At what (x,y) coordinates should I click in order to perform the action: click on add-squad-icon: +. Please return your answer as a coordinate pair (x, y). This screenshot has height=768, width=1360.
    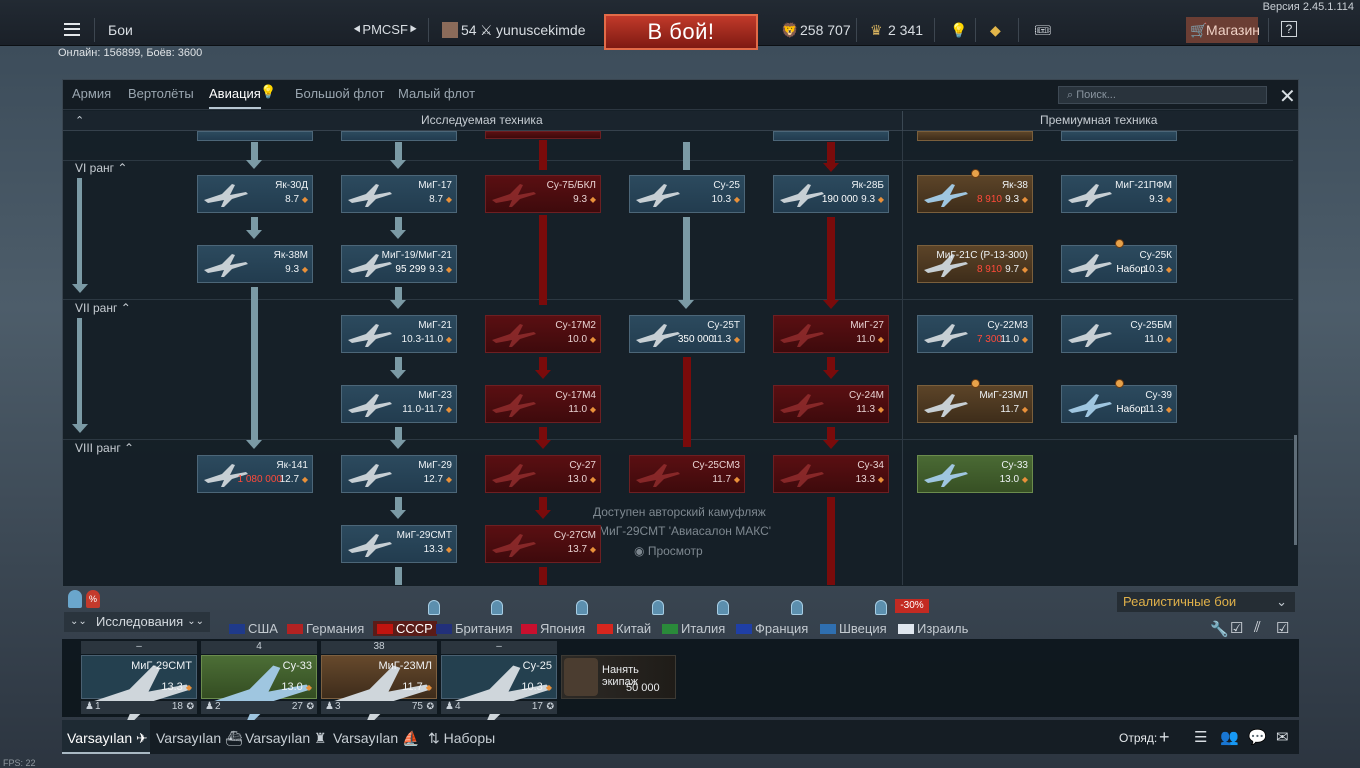
    Looking at the image, I should click on (1164, 737).